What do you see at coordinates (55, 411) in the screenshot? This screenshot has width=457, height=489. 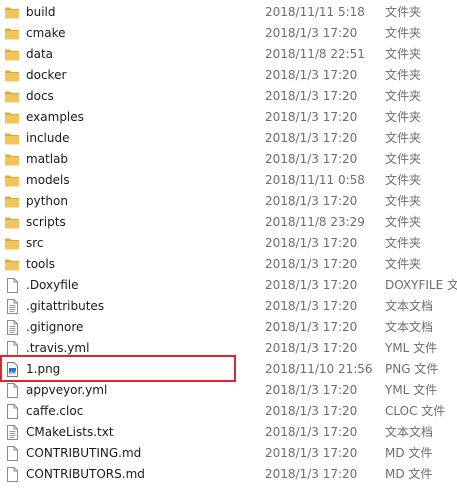 I see `file-name: caffe.cloc` at bounding box center [55, 411].